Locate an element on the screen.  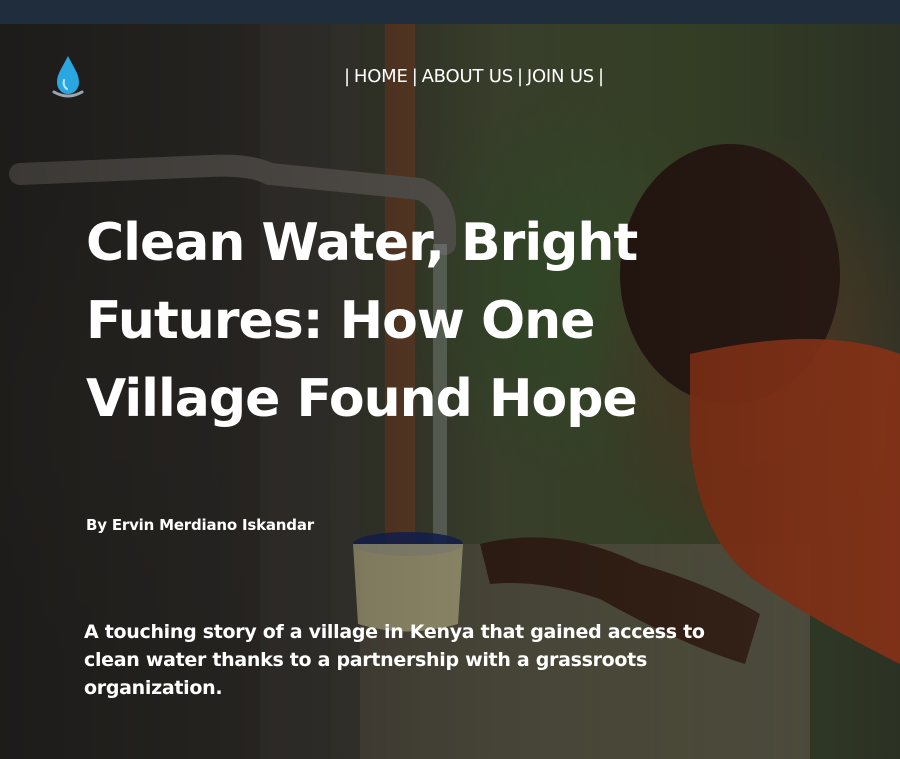
water-drop-icon is located at coordinates (68, 78).